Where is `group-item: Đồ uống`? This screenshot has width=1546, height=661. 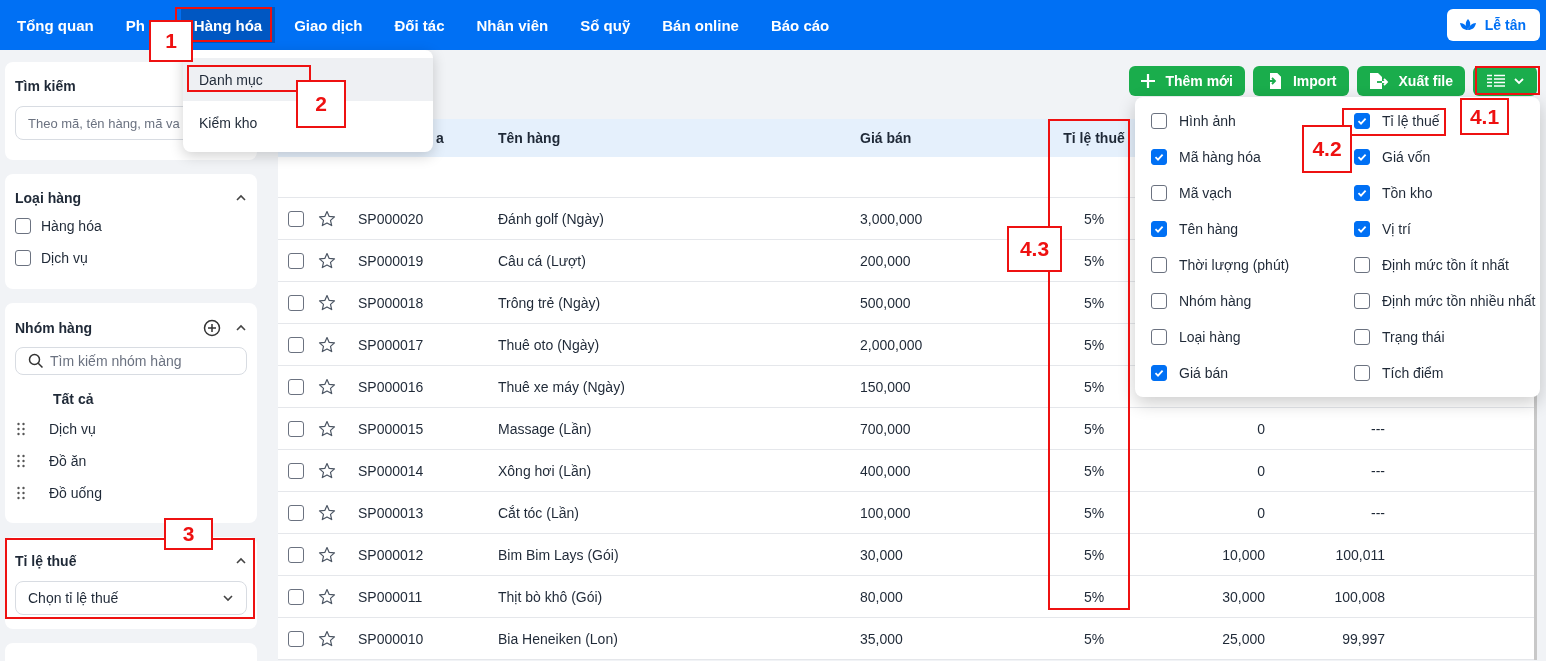
group-item: Đồ uống is located at coordinates (75, 493).